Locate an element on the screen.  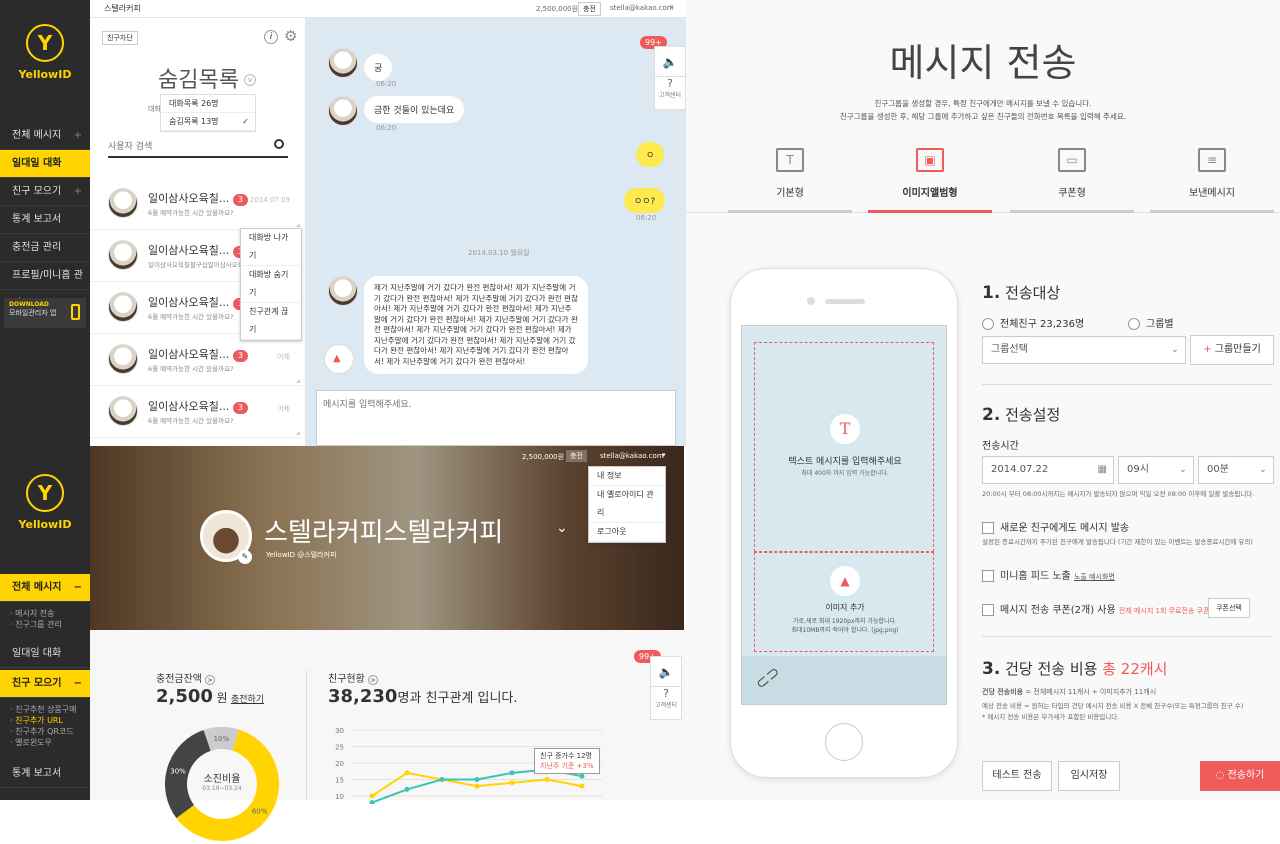
temp-save-button: 임시저장 is located at coordinates (1089, 776).